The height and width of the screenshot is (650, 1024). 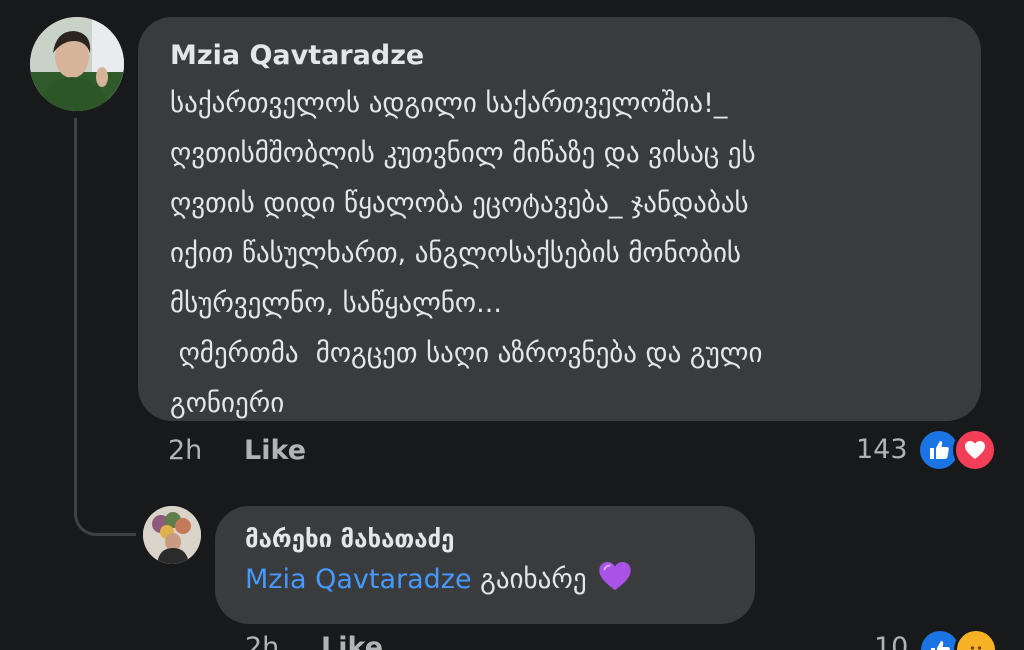 I want to click on reaction-count: 143, so click(x=882, y=449).